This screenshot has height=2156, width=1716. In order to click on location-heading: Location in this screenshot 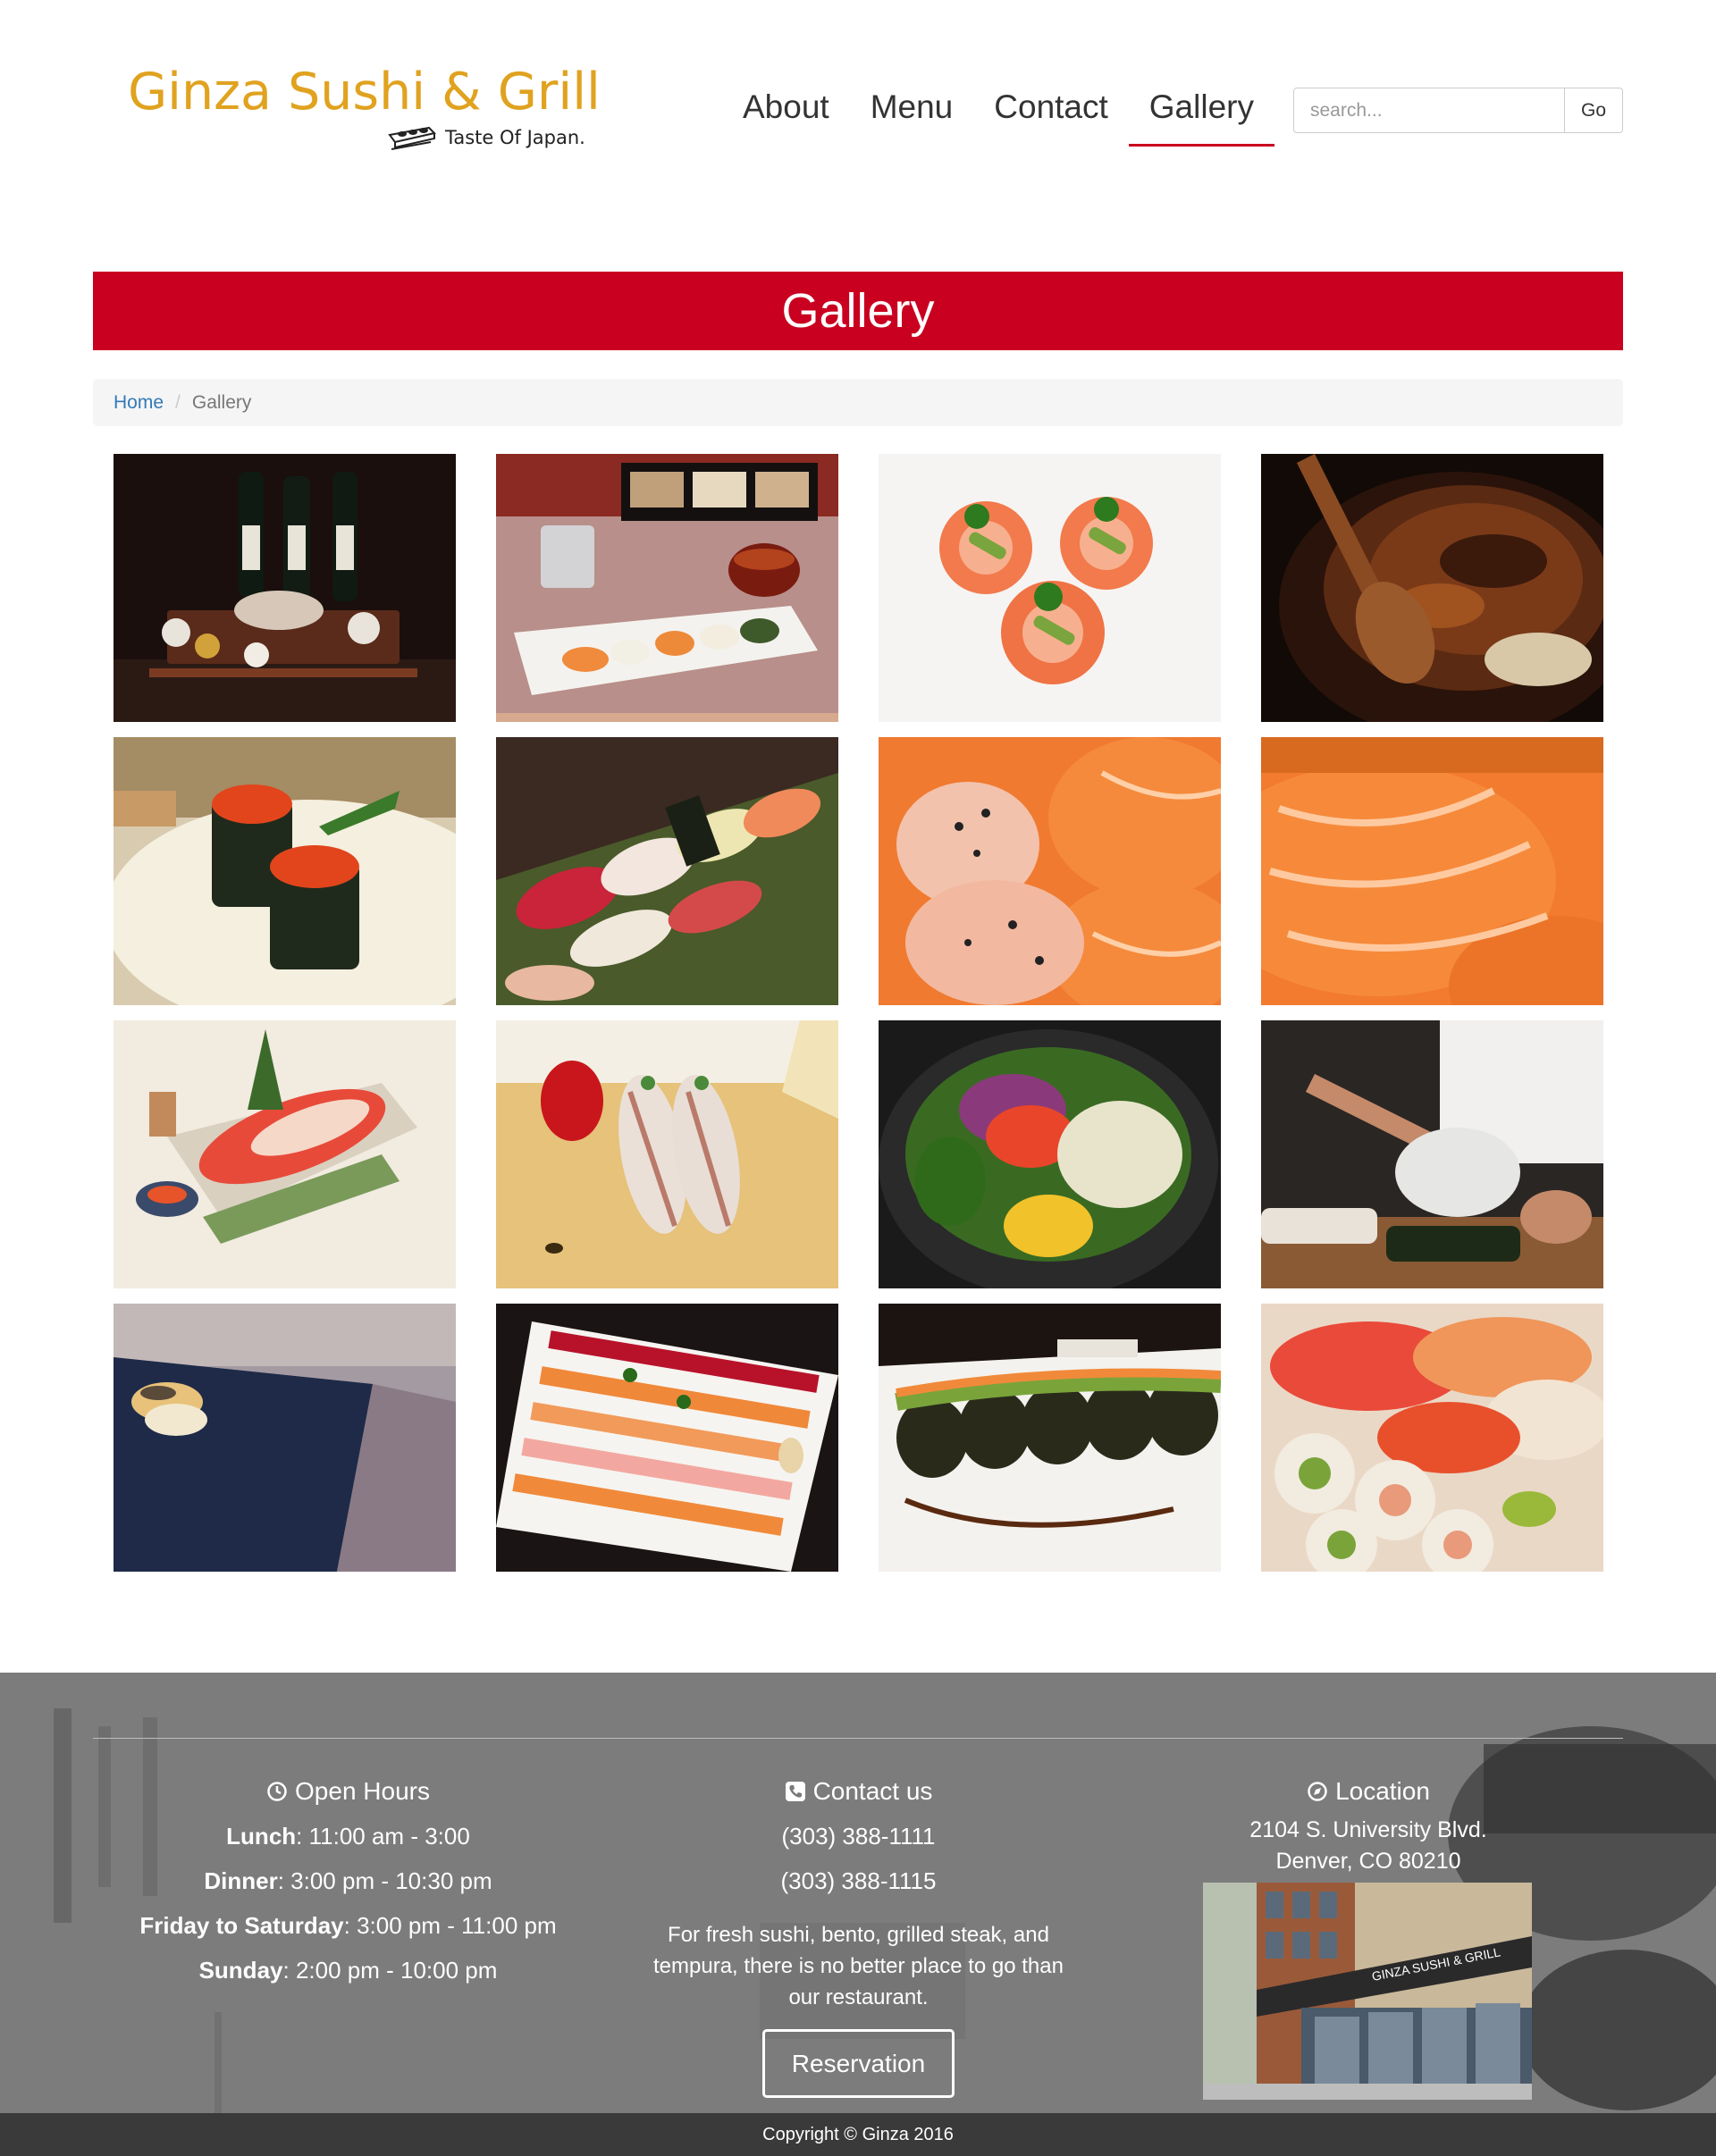, I will do `click(1369, 1792)`.